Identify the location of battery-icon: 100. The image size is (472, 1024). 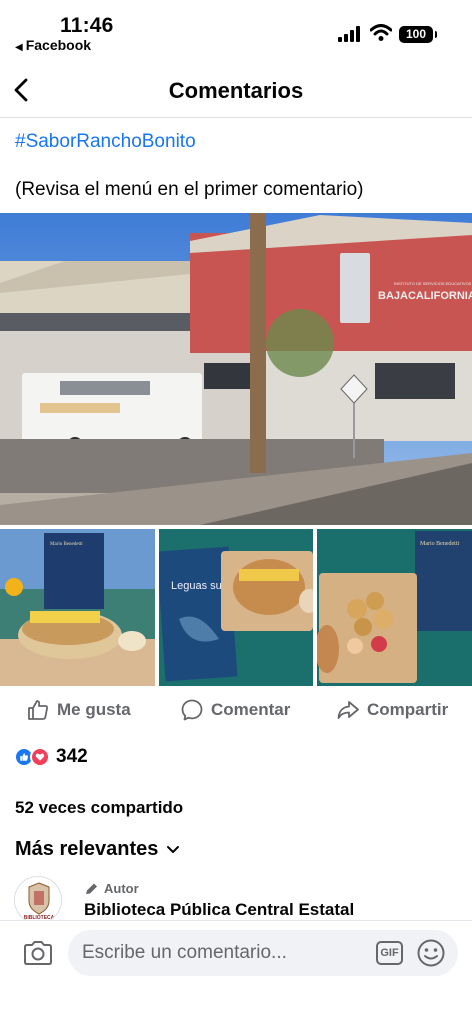
(418, 34).